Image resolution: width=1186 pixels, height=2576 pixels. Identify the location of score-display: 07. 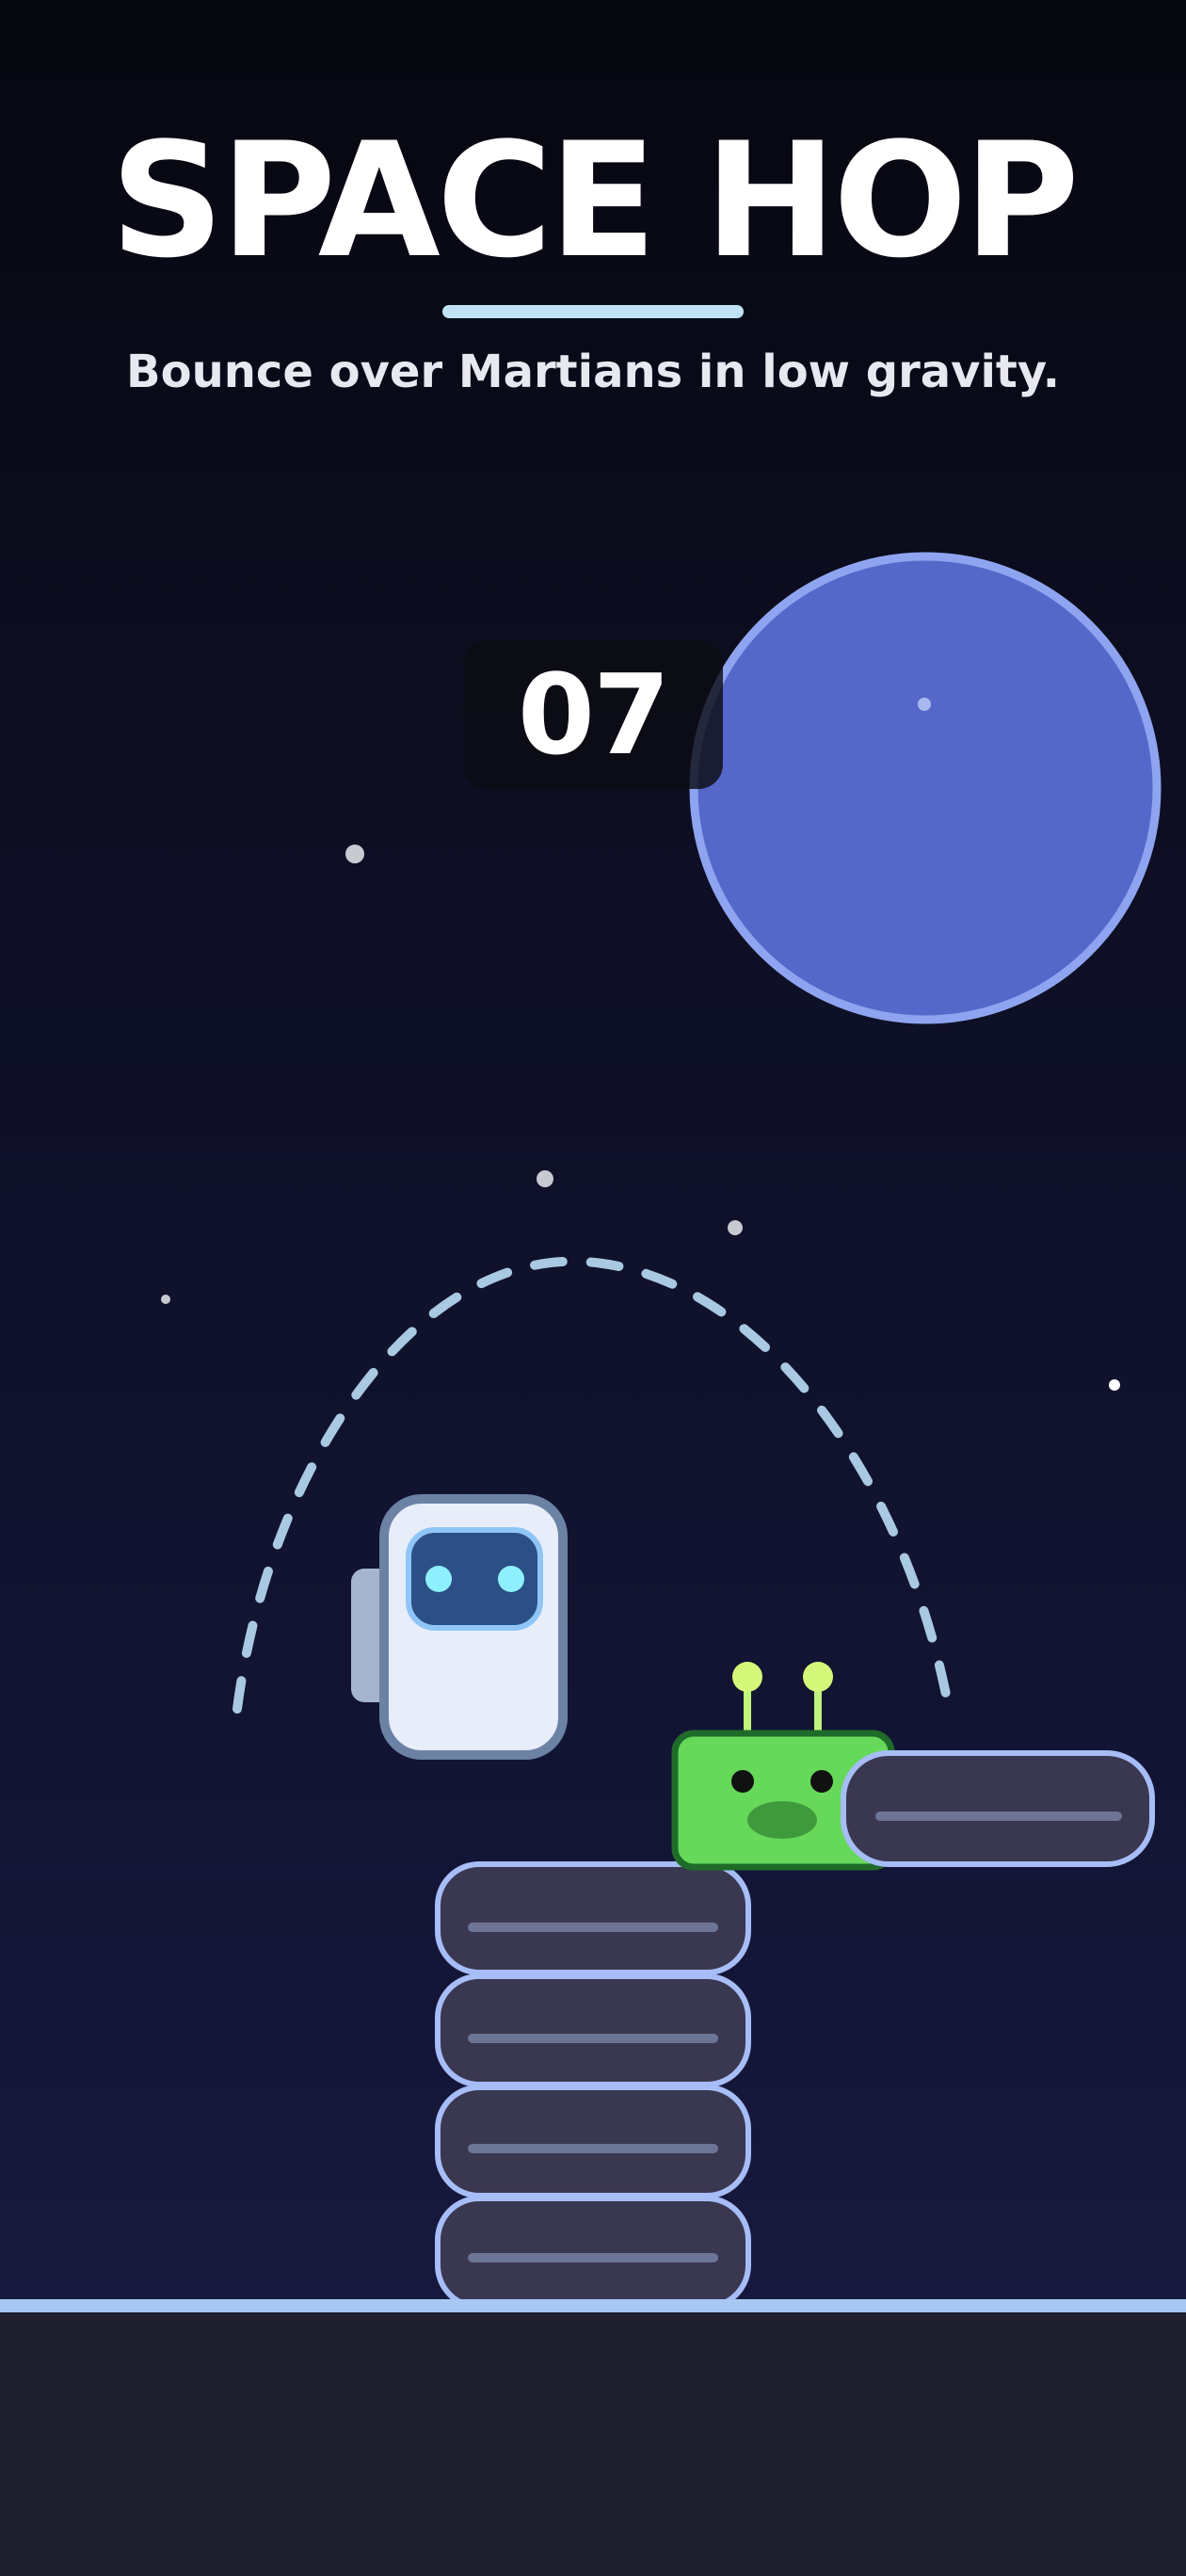
(593, 714).